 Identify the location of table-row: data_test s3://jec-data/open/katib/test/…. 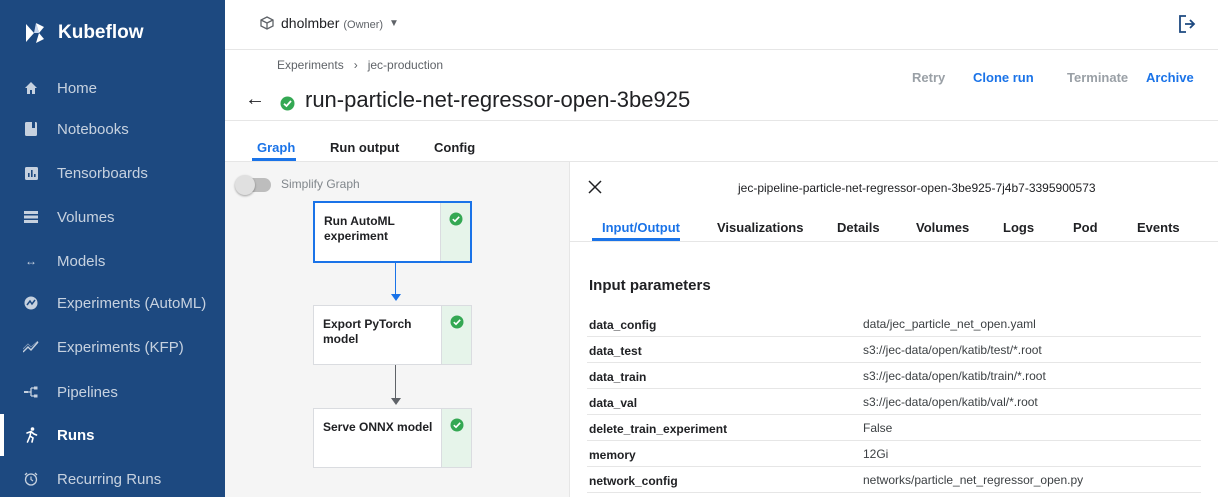
(894, 350).